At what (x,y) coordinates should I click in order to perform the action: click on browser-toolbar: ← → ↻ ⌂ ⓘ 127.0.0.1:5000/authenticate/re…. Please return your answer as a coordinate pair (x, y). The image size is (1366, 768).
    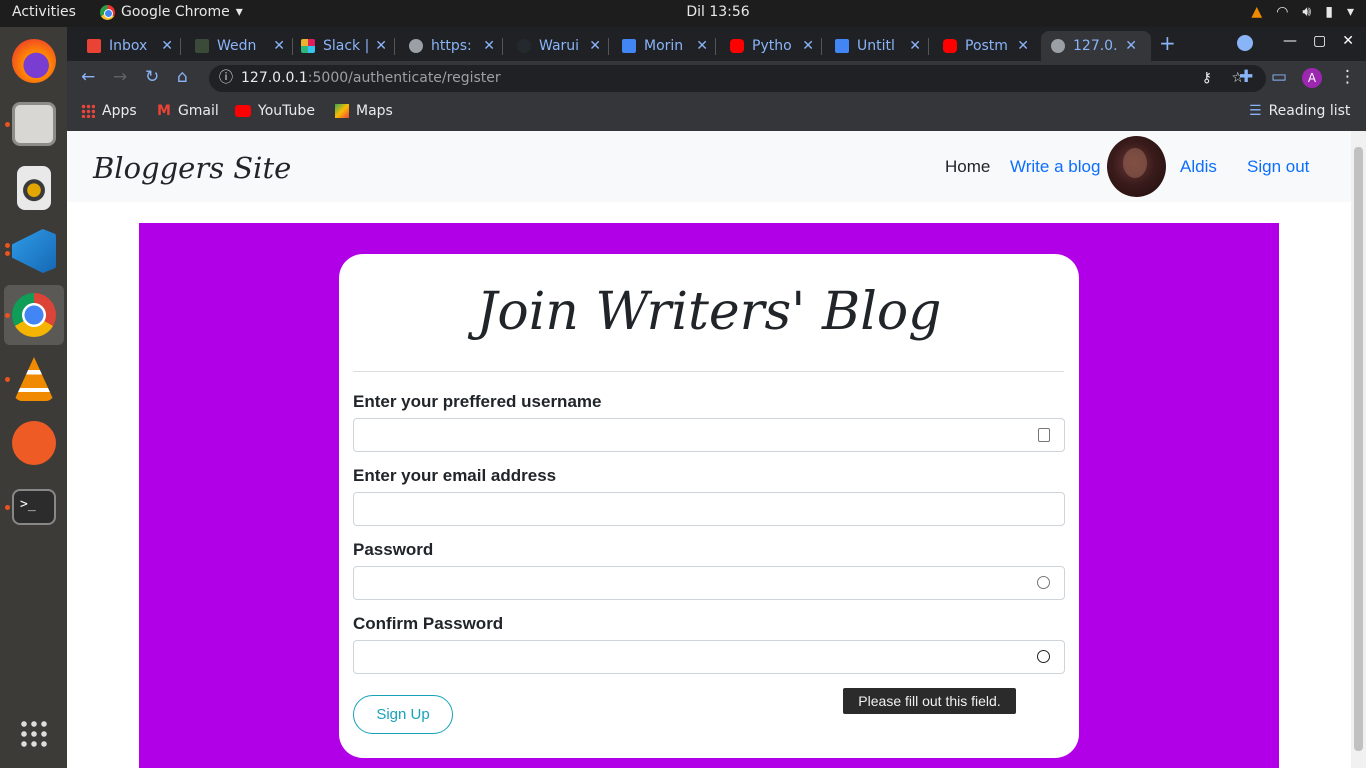
    Looking at the image, I should click on (716, 78).